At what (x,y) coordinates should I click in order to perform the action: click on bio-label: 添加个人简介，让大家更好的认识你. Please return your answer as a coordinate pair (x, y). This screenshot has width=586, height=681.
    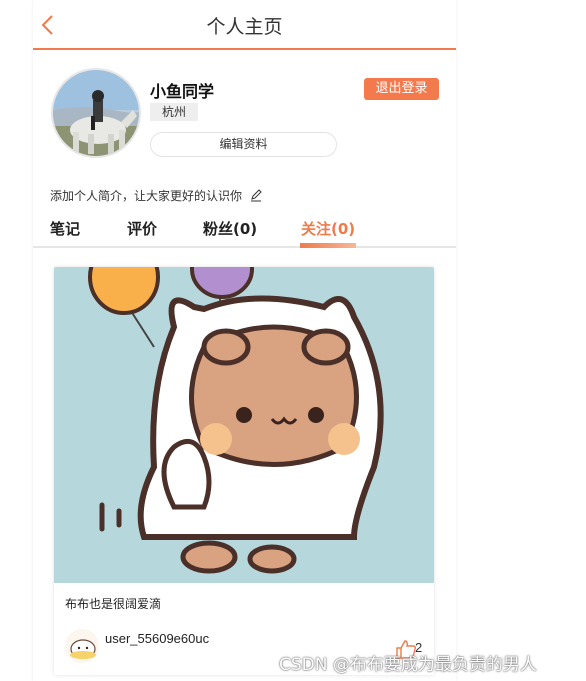
    Looking at the image, I should click on (146, 196).